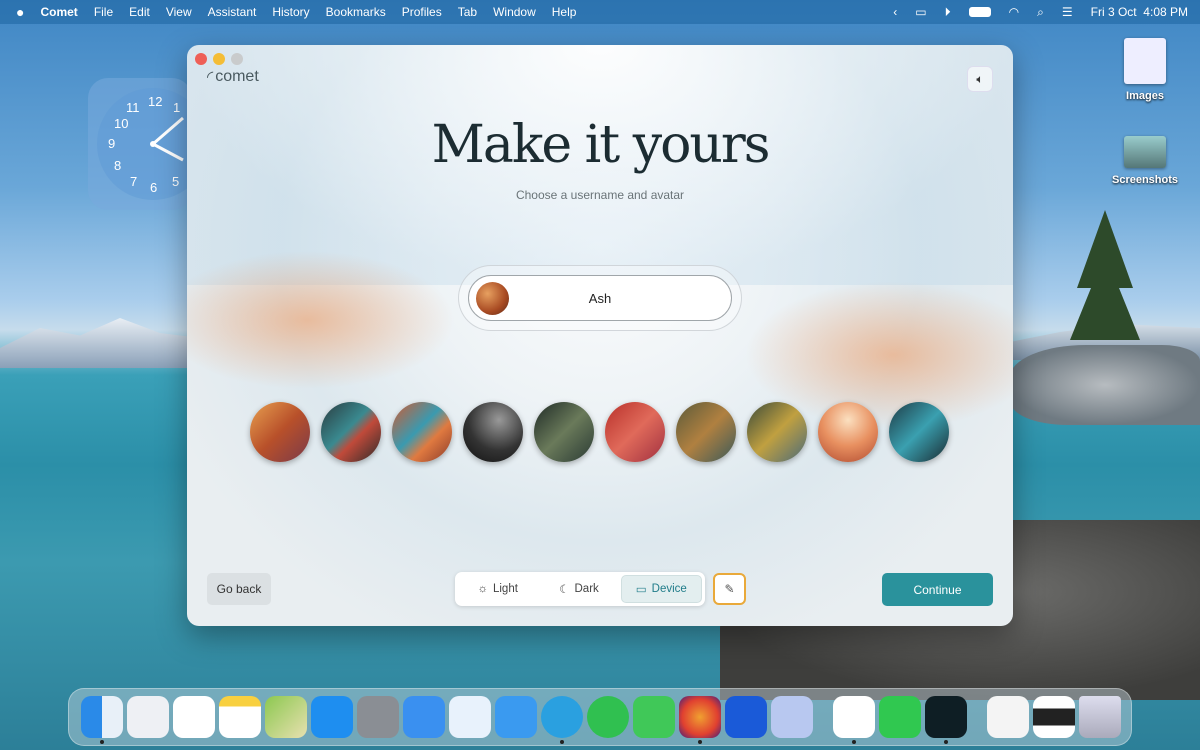  Describe the element at coordinates (154, 187) in the screenshot. I see `clock-number: 6` at that location.